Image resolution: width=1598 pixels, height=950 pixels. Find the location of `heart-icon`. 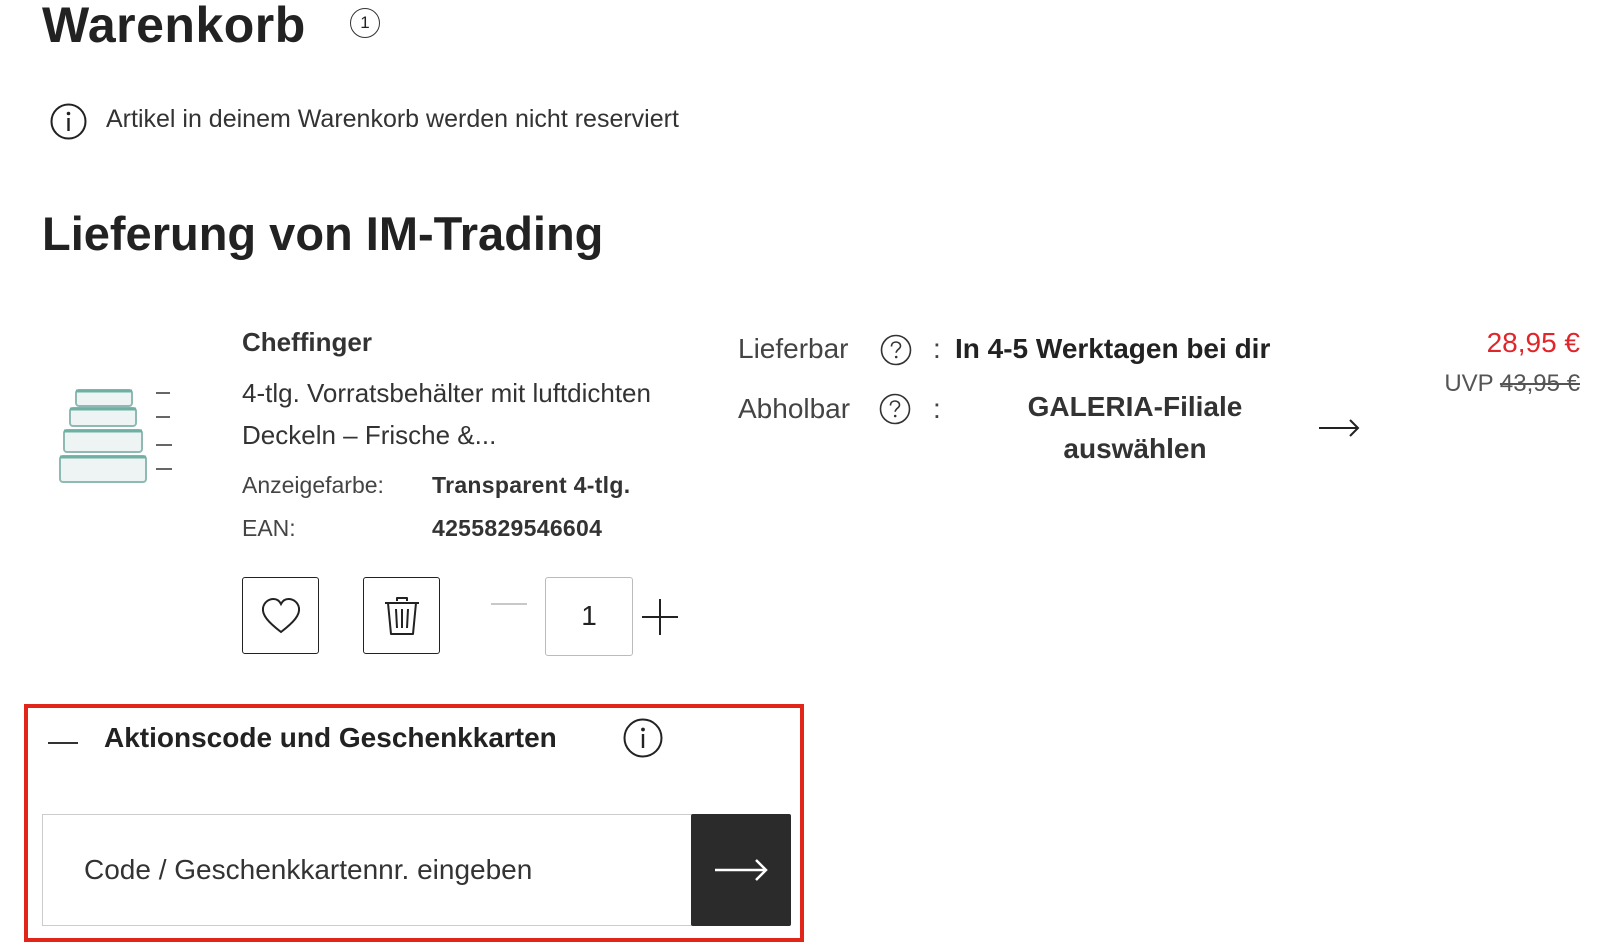

heart-icon is located at coordinates (280, 615).